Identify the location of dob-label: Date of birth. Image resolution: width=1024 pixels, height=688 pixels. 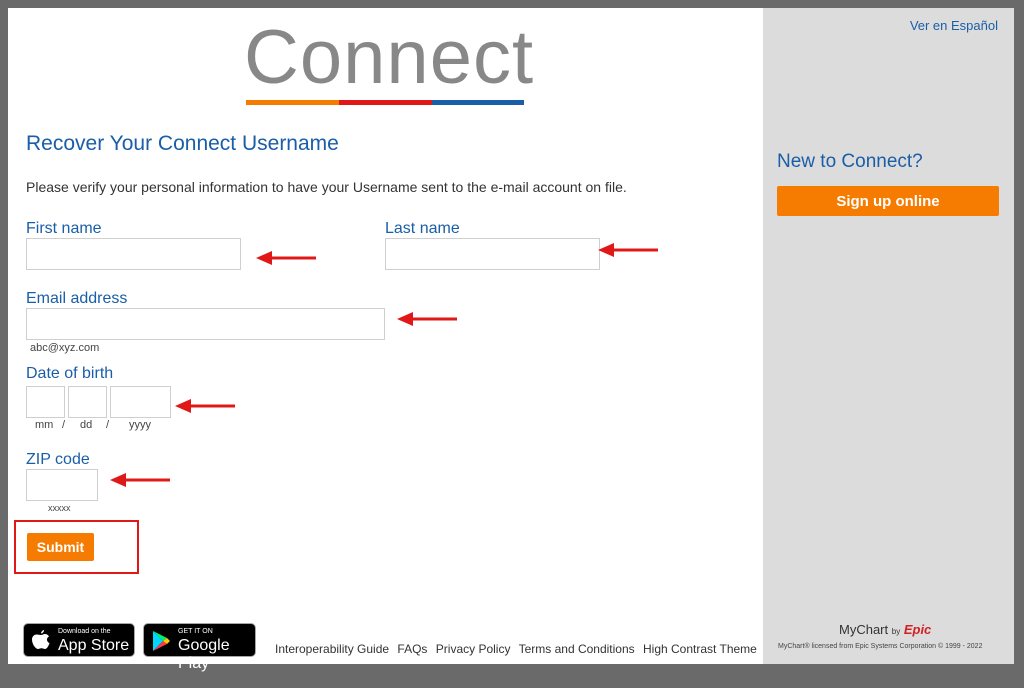
(70, 373).